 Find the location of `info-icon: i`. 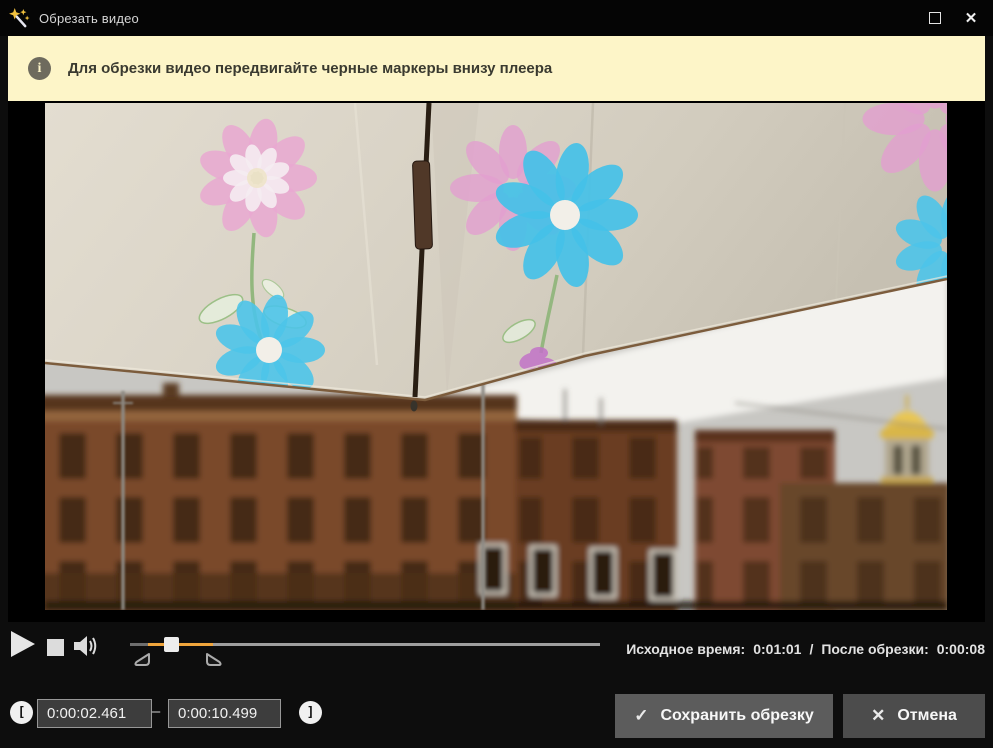

info-icon: i is located at coordinates (39, 68).